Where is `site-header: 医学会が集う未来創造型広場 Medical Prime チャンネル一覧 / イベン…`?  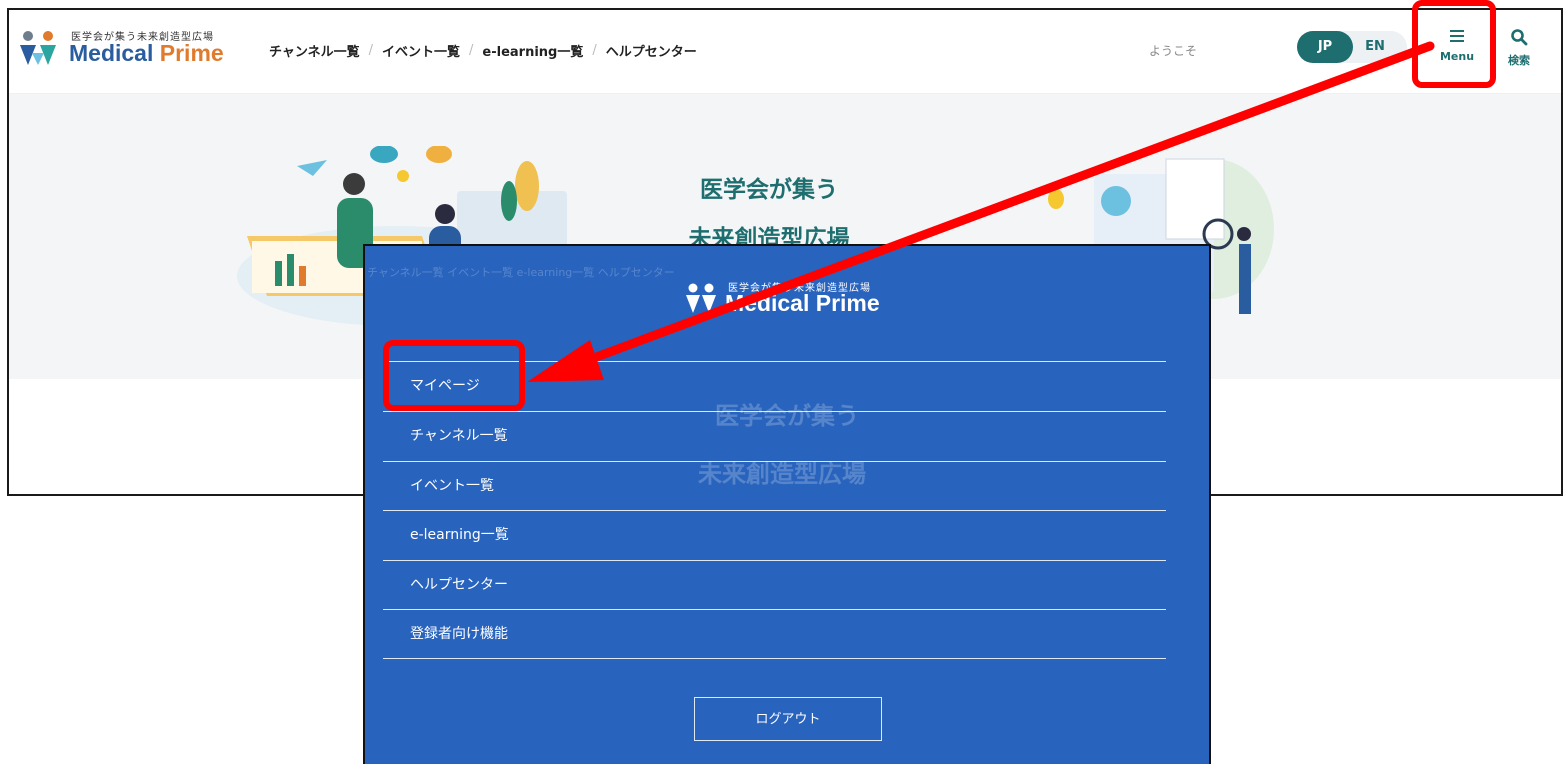
site-header: 医学会が集う未来創造型広場 Medical Prime チャンネル一覧 / イベン… is located at coordinates (785, 52).